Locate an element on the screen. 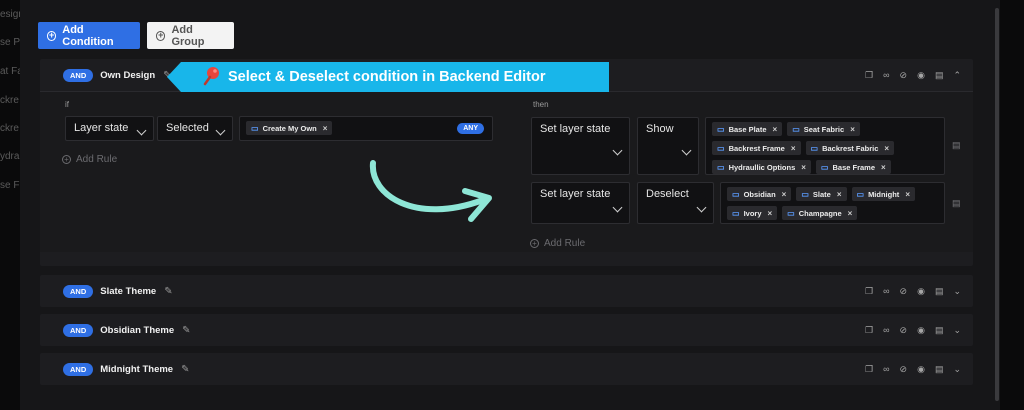 Image resolution: width=1024 pixels, height=410 pixels. add-condition-button: + Add Condition is located at coordinates (89, 35).